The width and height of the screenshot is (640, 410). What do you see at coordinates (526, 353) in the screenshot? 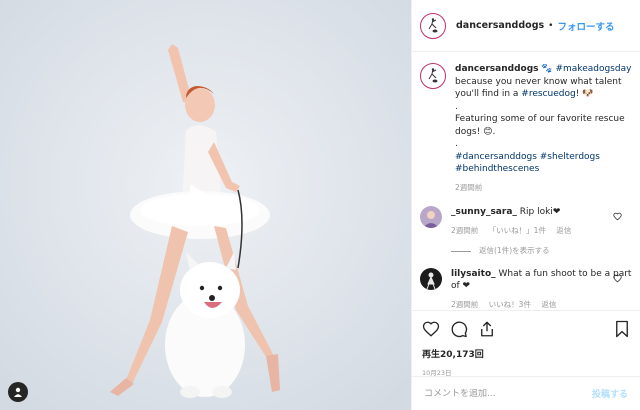
I see `view-count: 再生20,173回` at bounding box center [526, 353].